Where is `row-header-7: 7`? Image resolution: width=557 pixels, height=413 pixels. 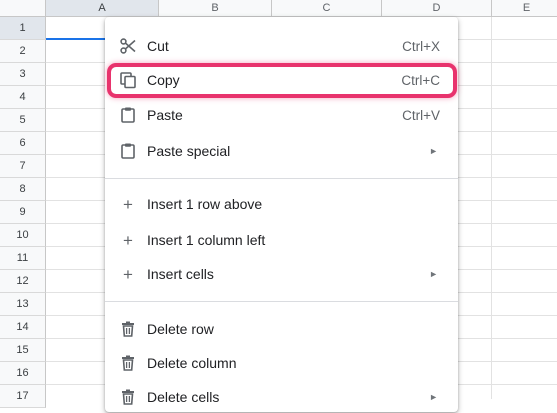 row-header-7: 7 is located at coordinates (23, 166).